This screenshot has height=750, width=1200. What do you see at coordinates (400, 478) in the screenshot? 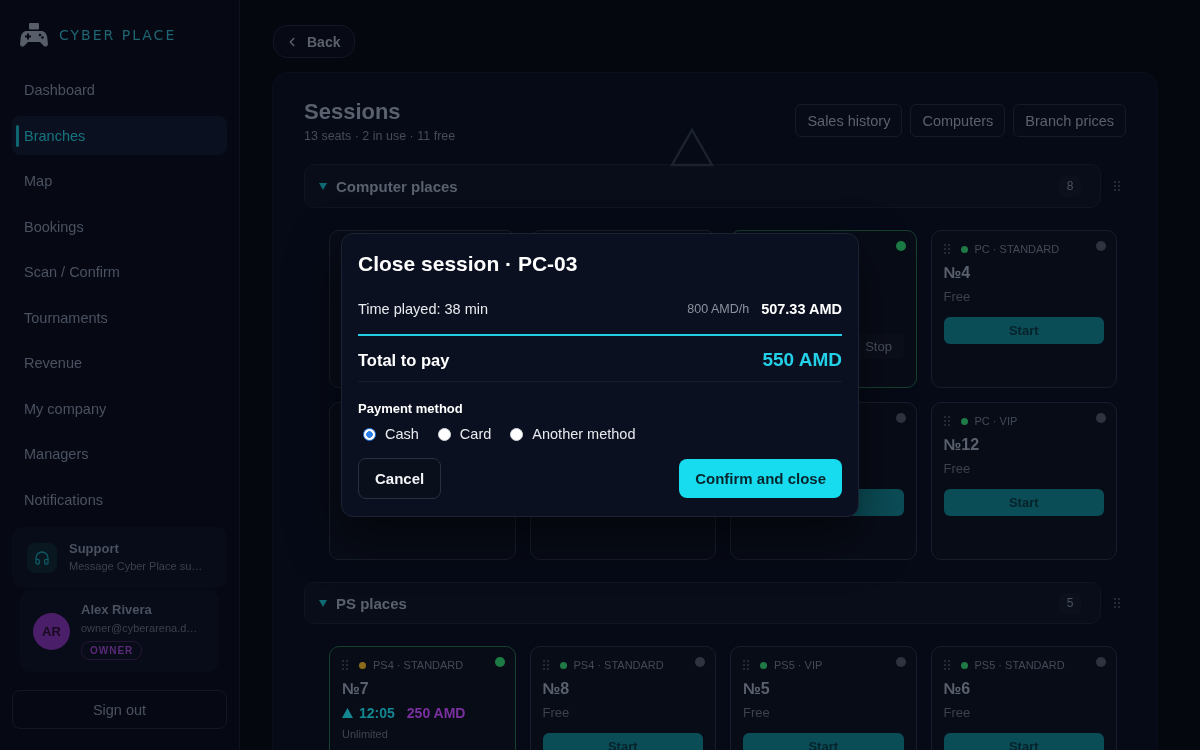
I see `cancel-button: Cancel` at bounding box center [400, 478].